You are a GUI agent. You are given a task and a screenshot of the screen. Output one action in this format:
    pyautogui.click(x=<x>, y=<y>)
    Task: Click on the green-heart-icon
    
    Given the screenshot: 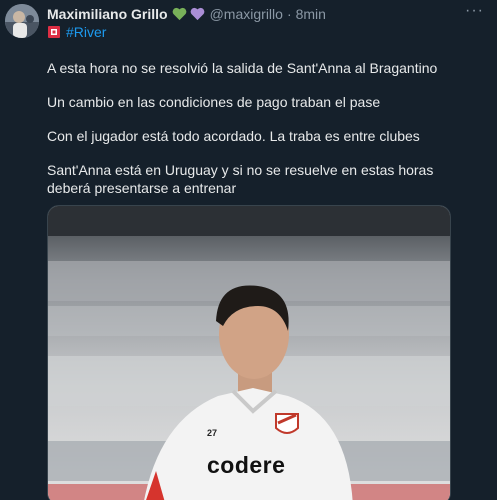 What is the action you would take?
    pyautogui.click(x=179, y=14)
    